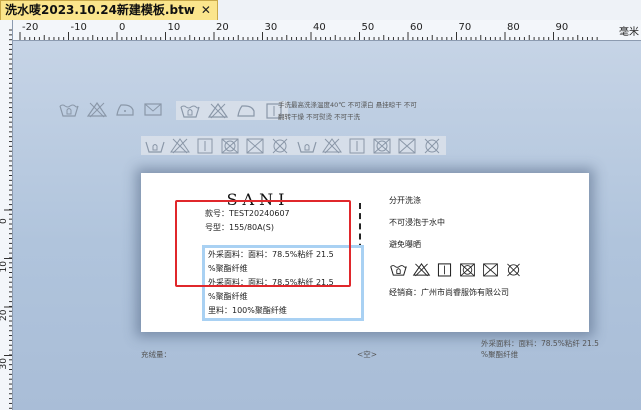 The width and height of the screenshot is (641, 410). Describe the element at coordinates (79, 27) in the screenshot. I see `ruler-tick-label: -10` at that location.